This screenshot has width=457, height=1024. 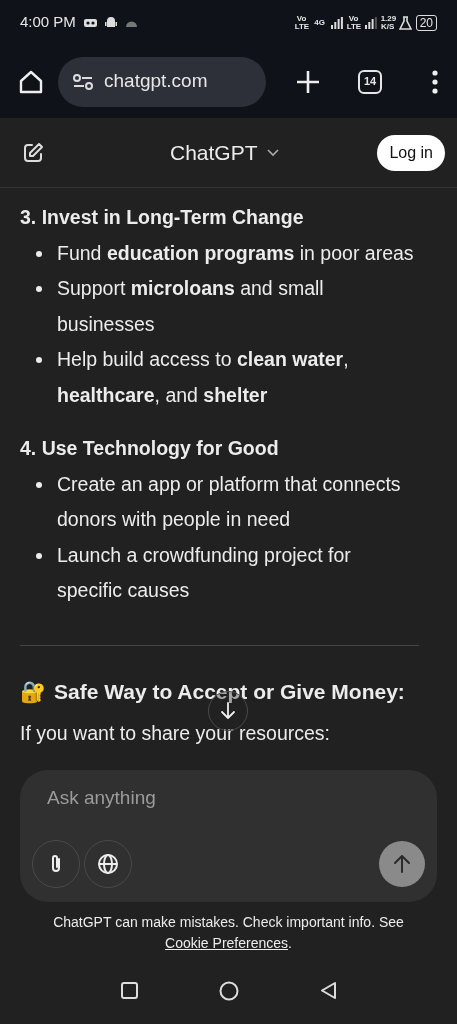 I want to click on paragraph-text: If you want to share your resources:, so click(x=175, y=733).